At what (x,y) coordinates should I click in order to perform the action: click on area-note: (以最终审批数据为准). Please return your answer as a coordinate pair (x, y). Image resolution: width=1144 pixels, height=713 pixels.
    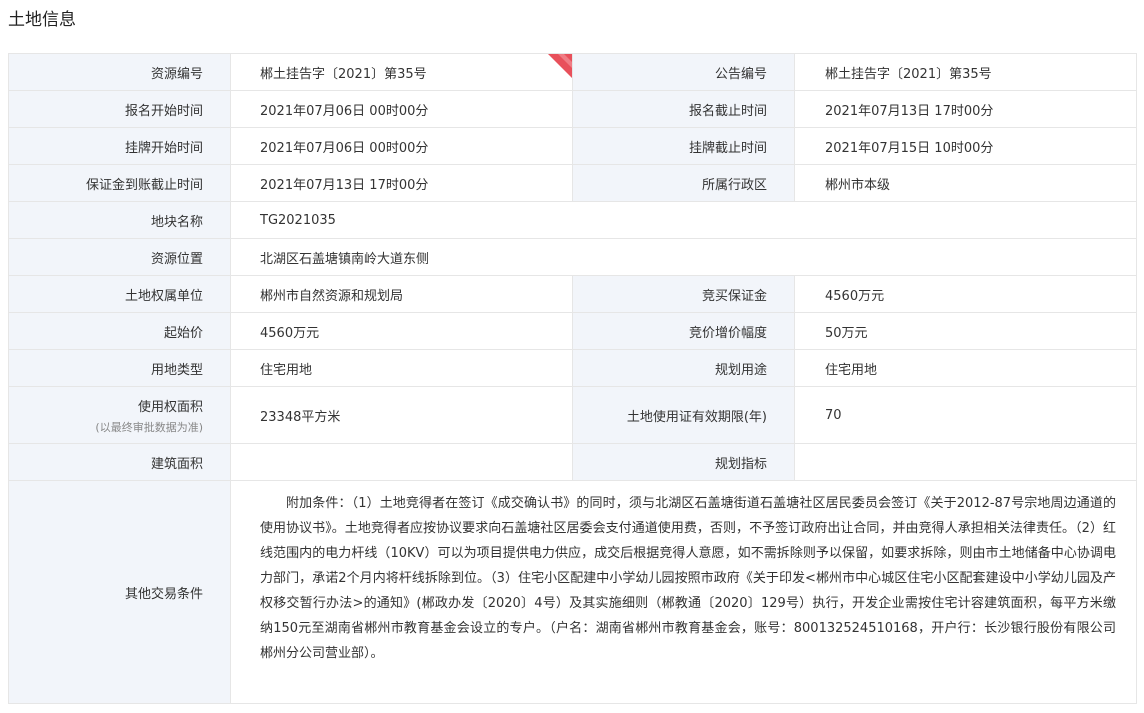
    Looking at the image, I should click on (149, 427).